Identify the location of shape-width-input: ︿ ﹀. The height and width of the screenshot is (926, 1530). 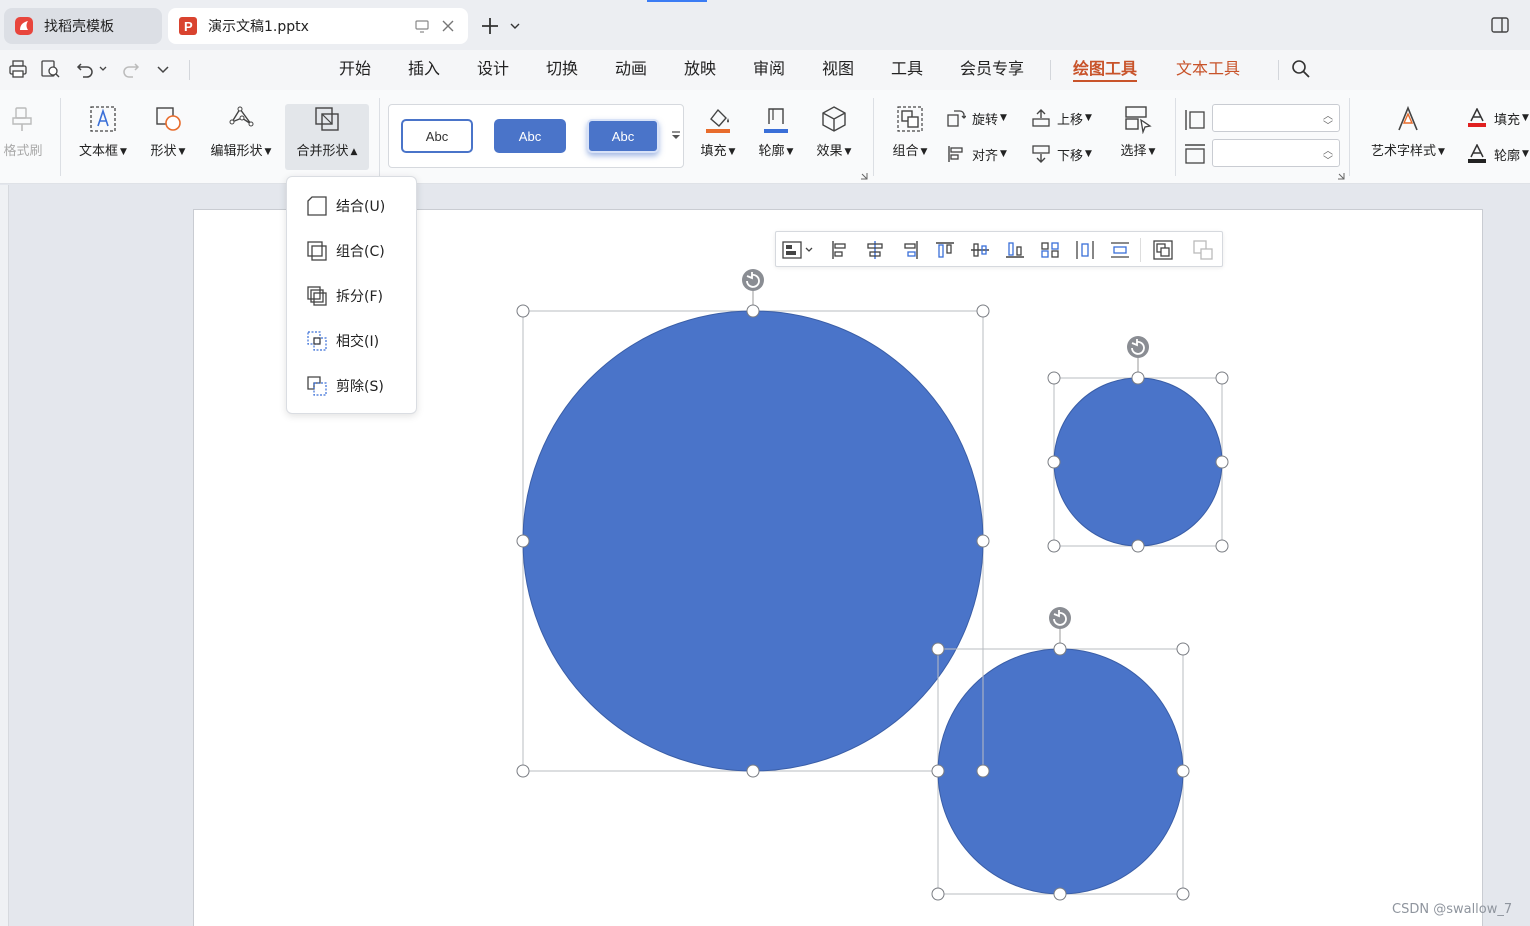
(1276, 153).